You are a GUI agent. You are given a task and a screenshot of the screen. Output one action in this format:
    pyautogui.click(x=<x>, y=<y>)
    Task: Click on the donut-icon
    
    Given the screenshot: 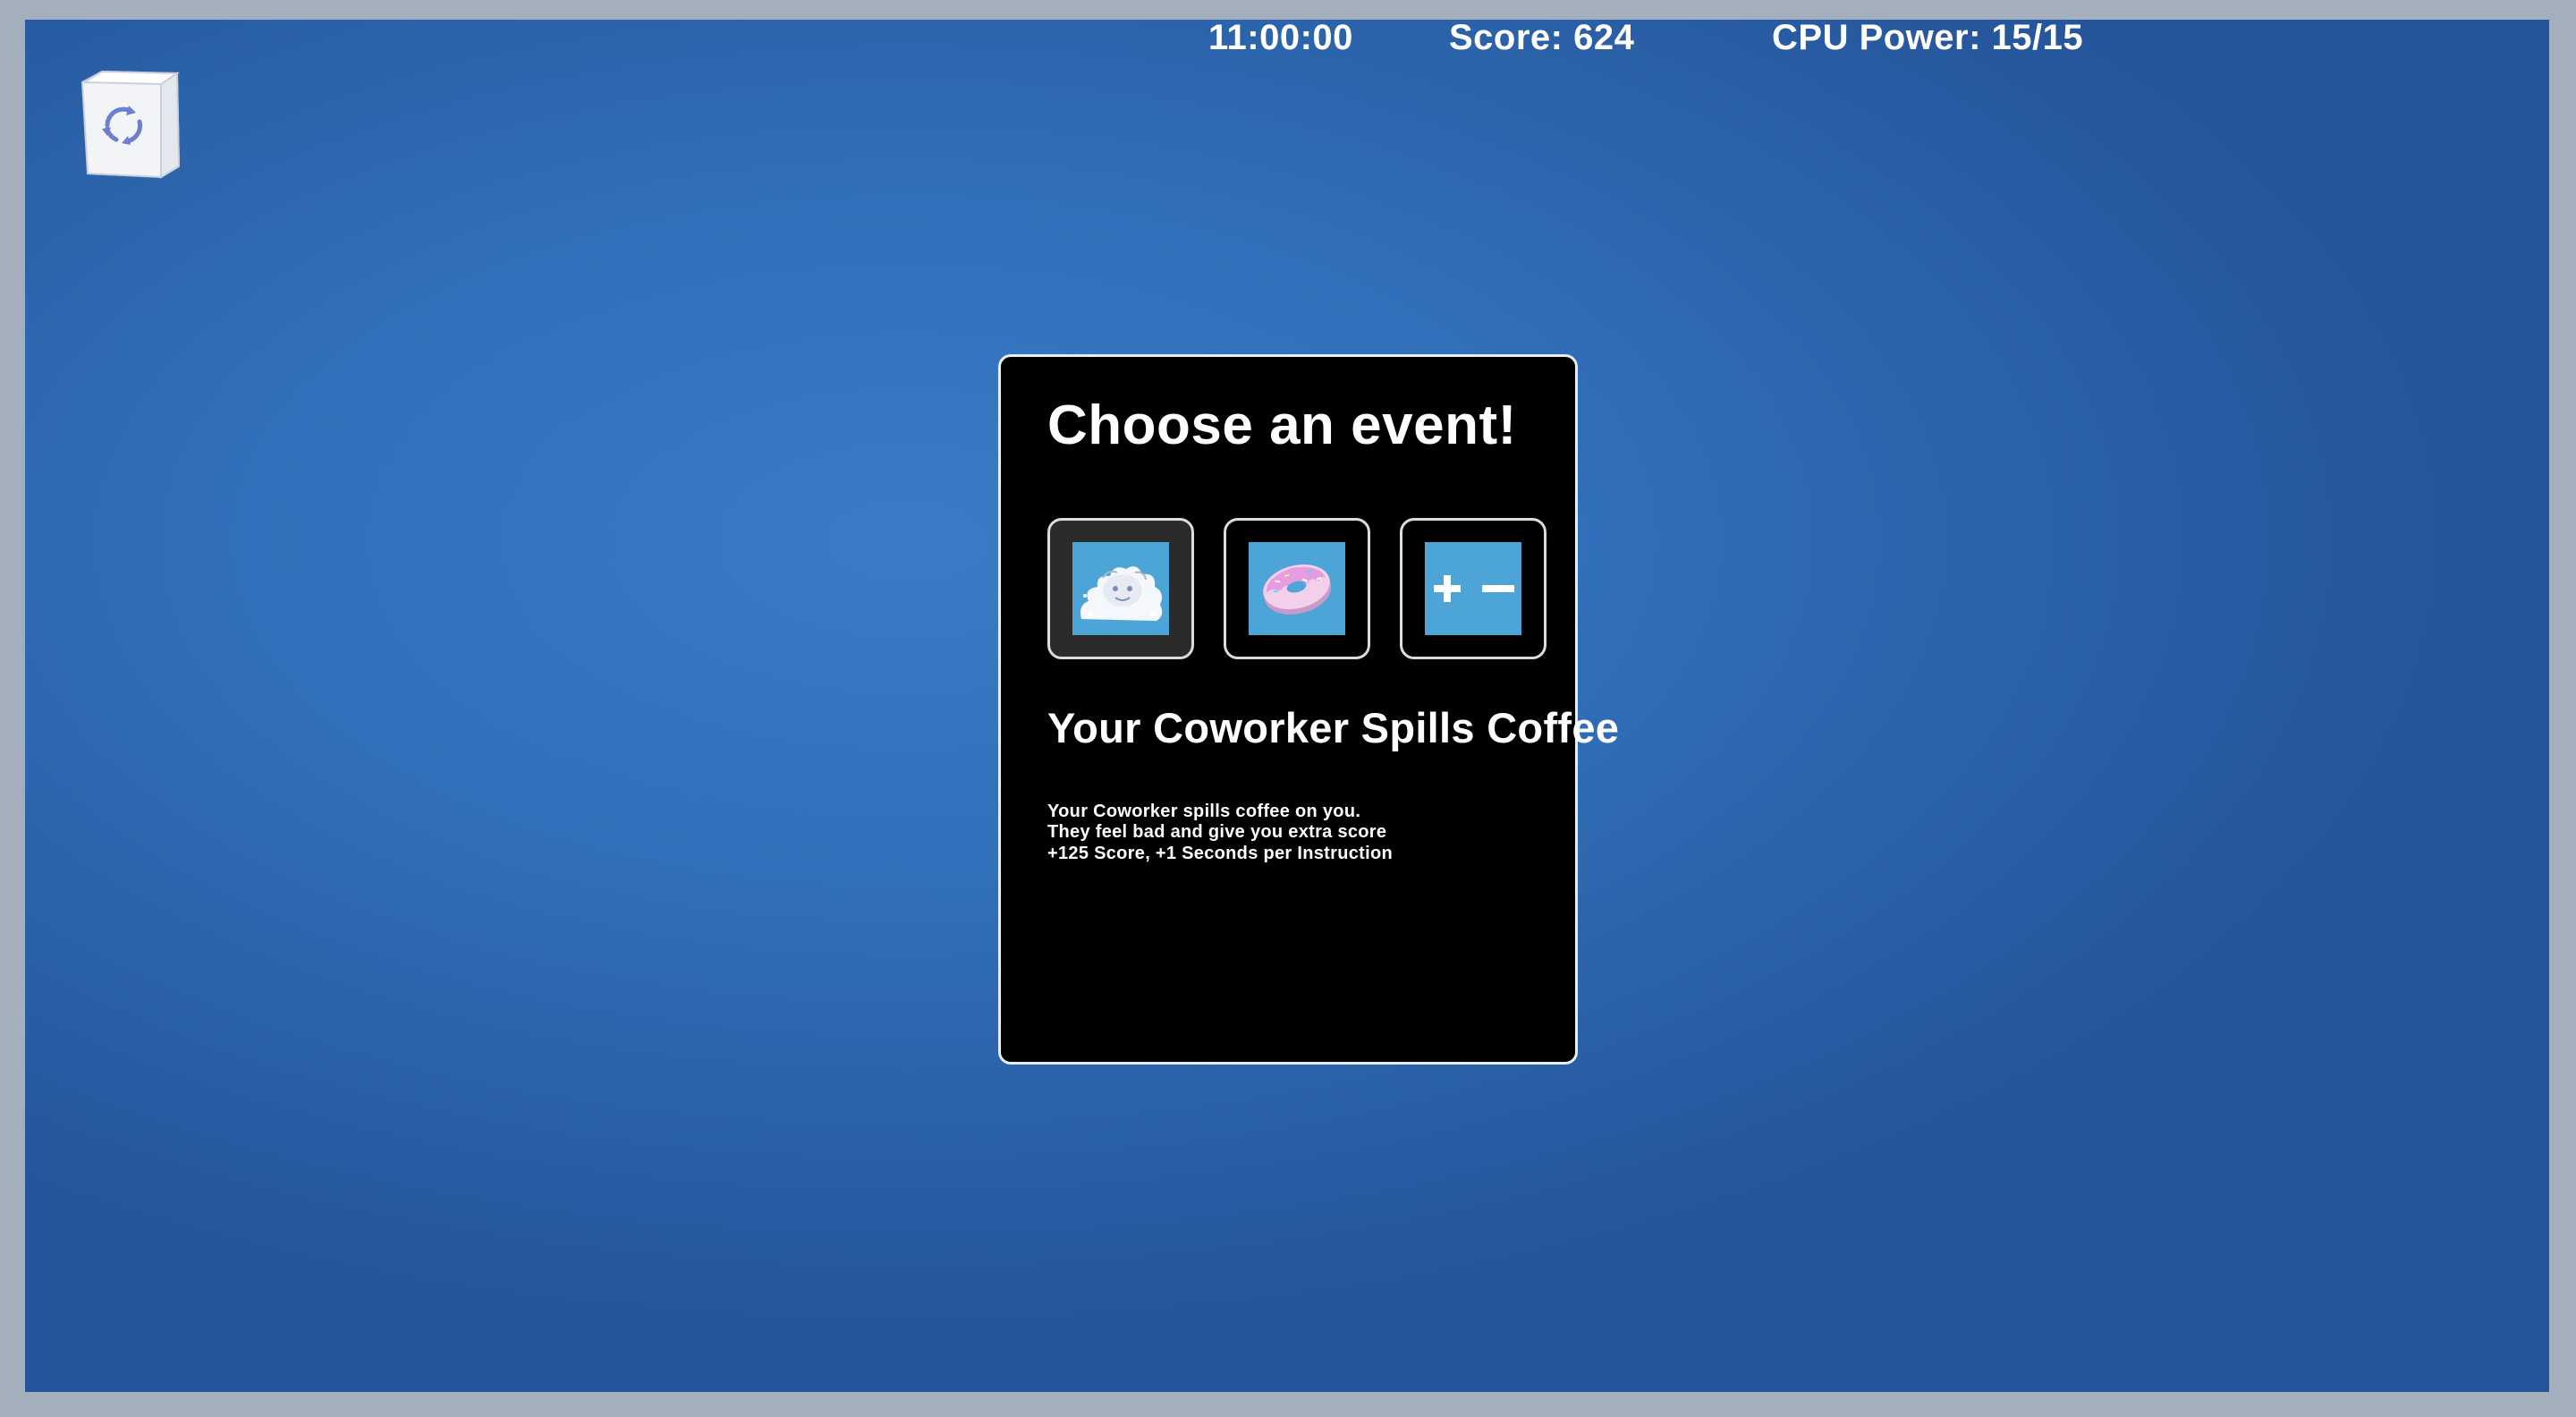 What is the action you would take?
    pyautogui.click(x=1297, y=588)
    